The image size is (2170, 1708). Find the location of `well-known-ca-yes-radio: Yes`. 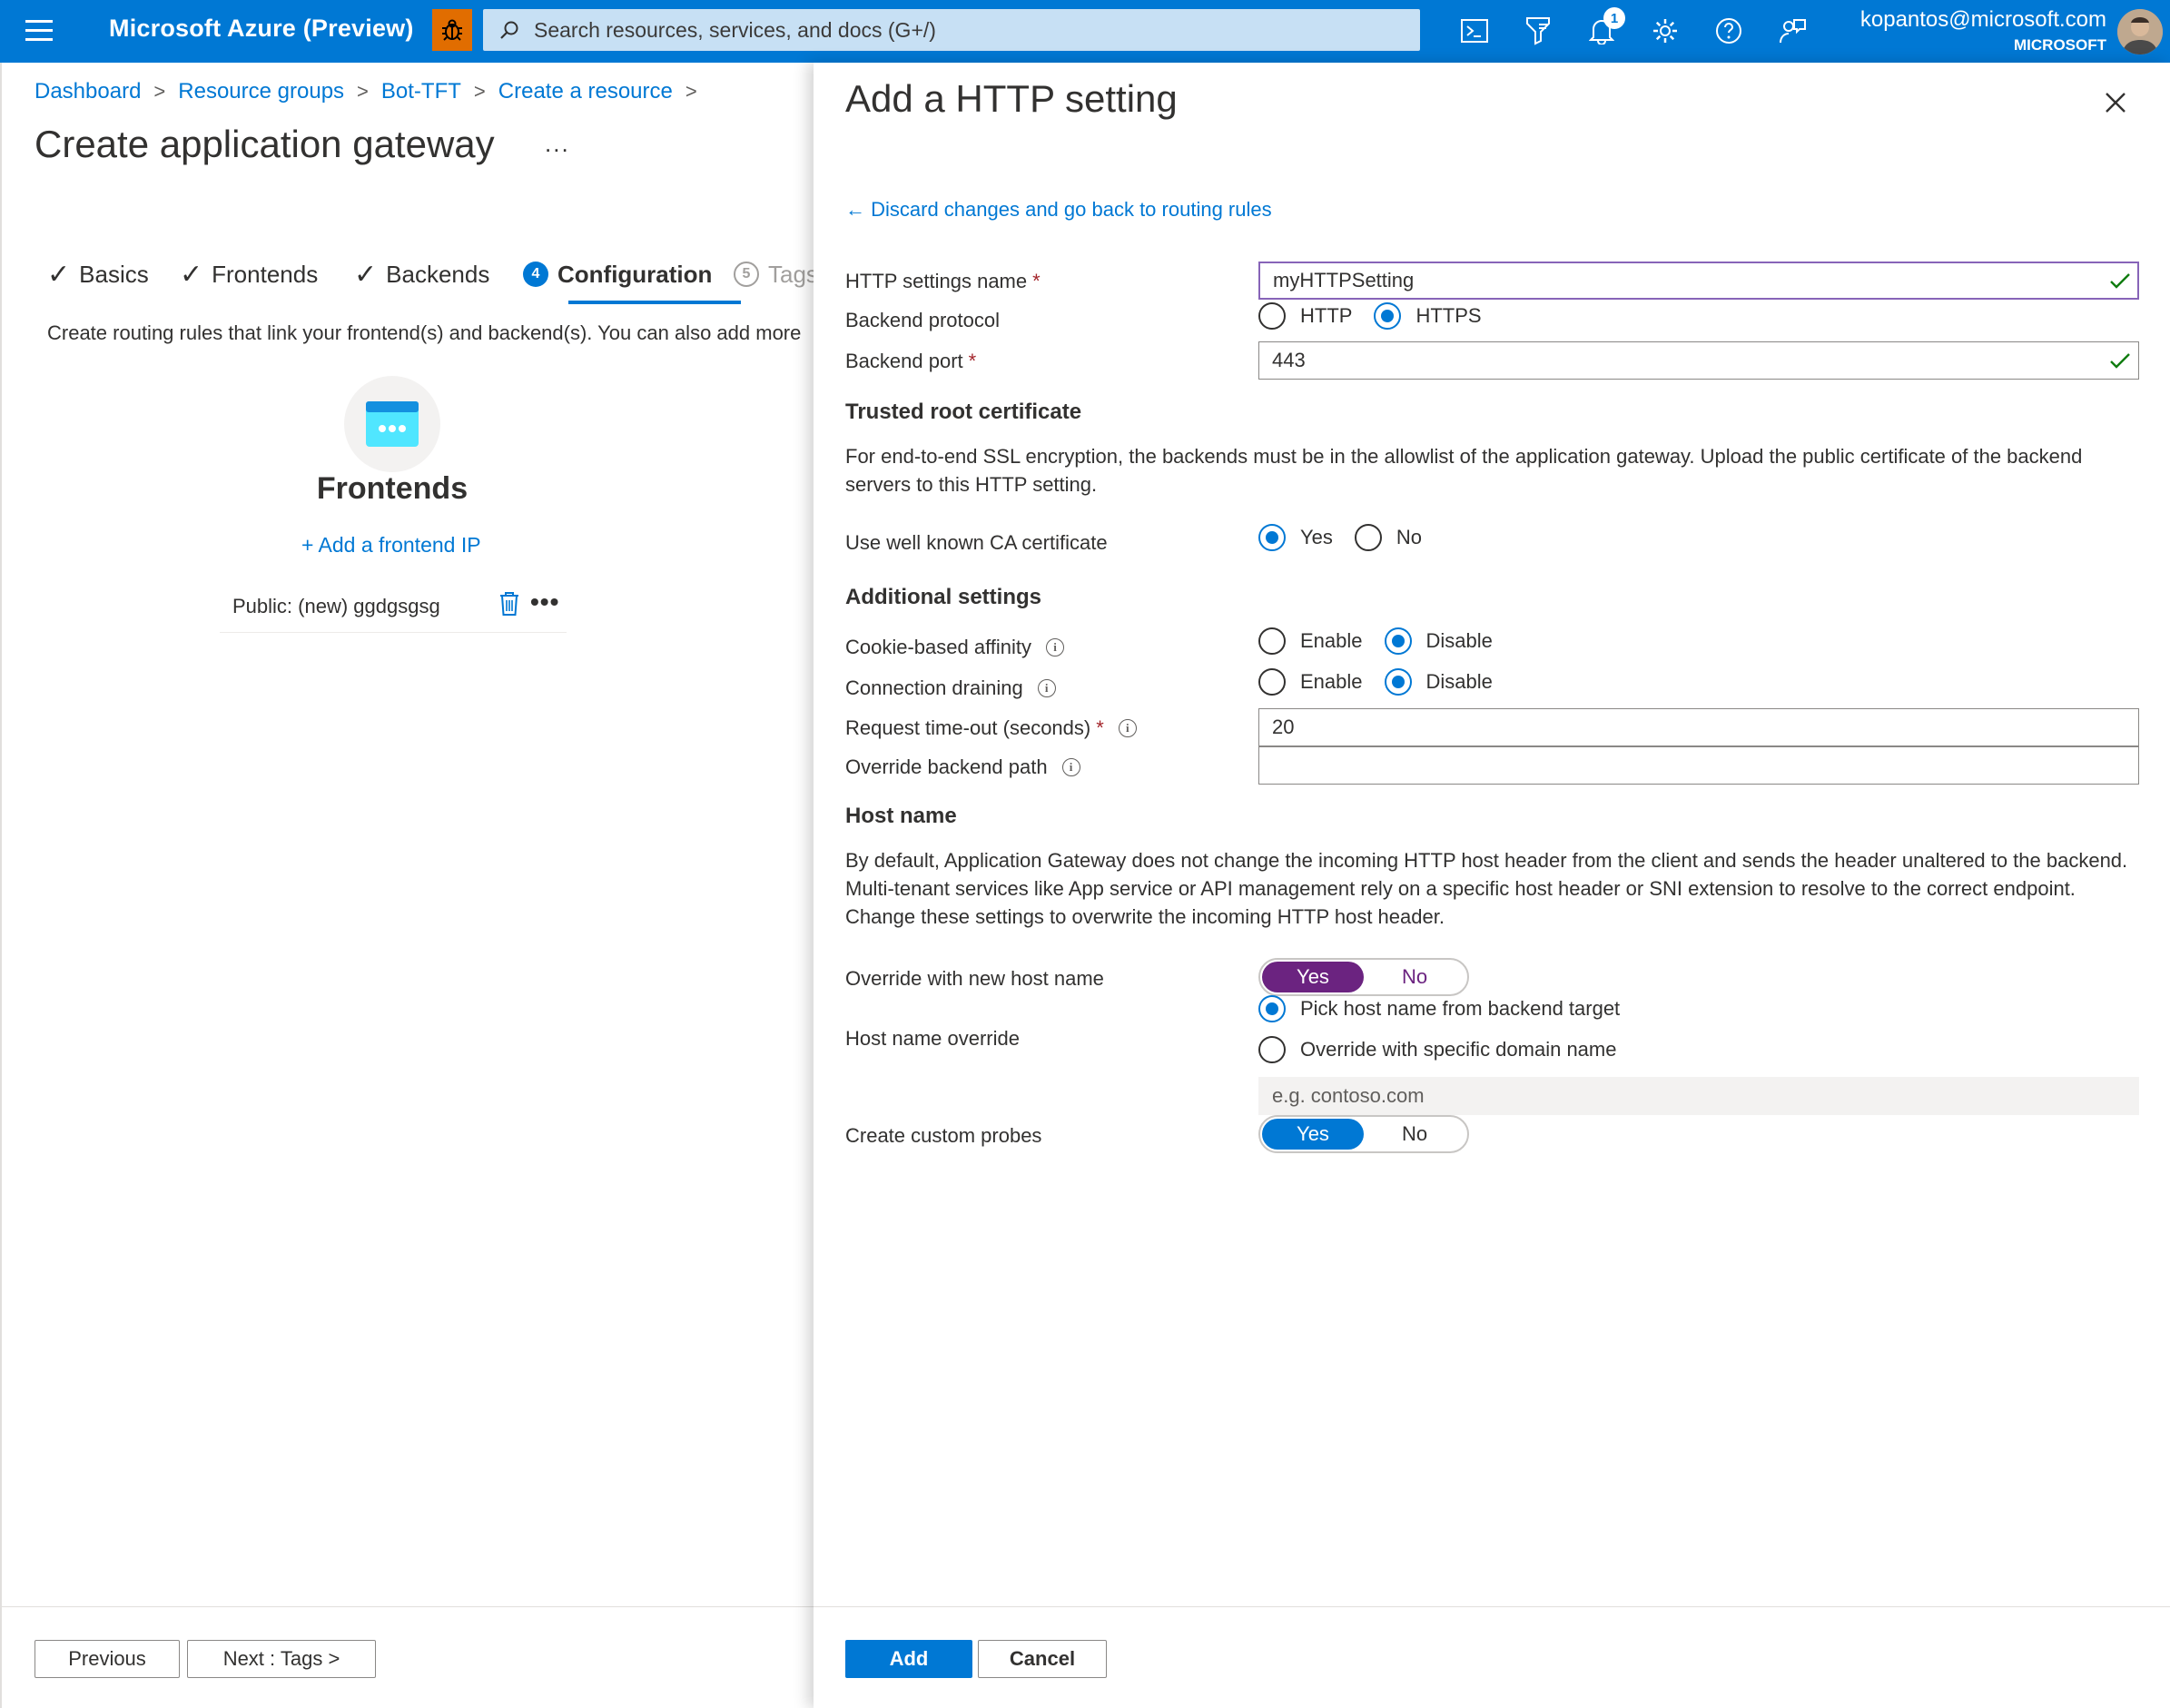

well-known-ca-yes-radio: Yes is located at coordinates (1295, 537).